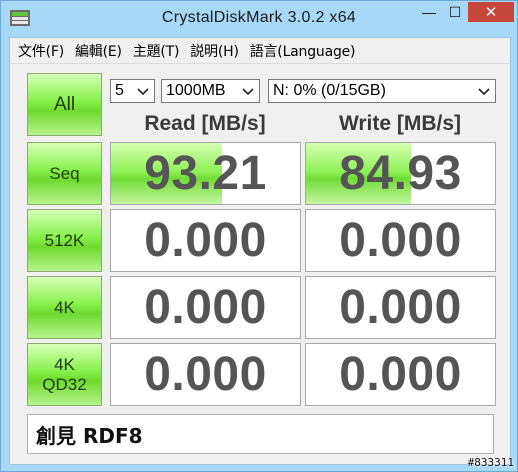 Image resolution: width=518 pixels, height=472 pixels. What do you see at coordinates (119, 90) in the screenshot?
I see `test-count-value: 5` at bounding box center [119, 90].